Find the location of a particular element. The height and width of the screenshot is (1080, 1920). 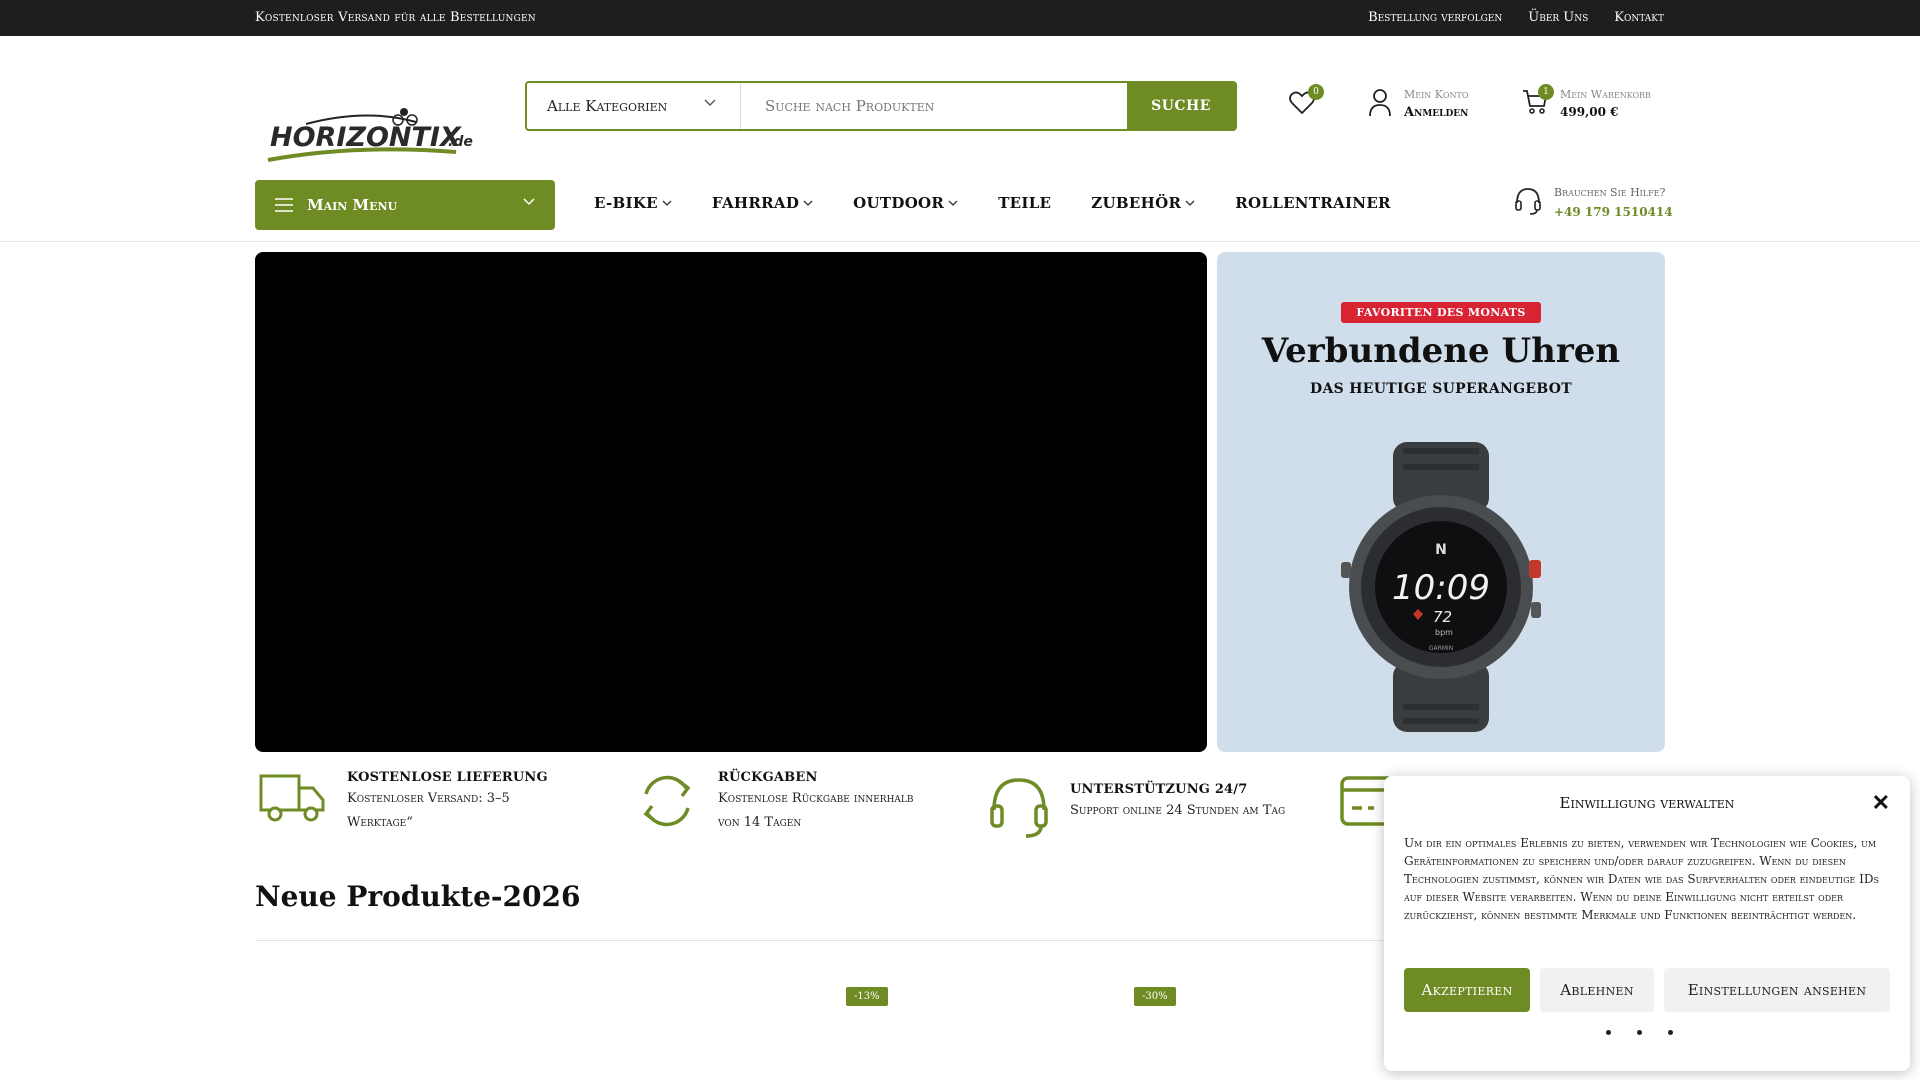

watch-time: 10:09 is located at coordinates (1441, 588).